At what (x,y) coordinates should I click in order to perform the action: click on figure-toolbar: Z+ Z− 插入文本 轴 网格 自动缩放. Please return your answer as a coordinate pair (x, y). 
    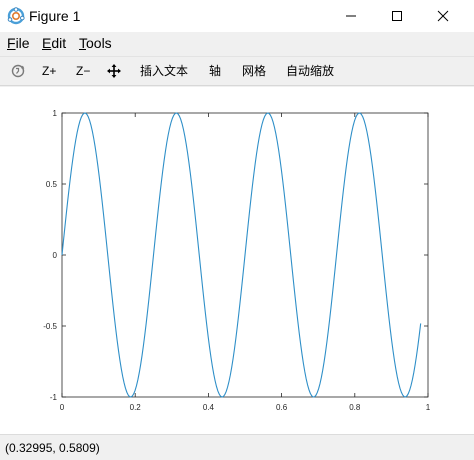
    Looking at the image, I should click on (237, 71).